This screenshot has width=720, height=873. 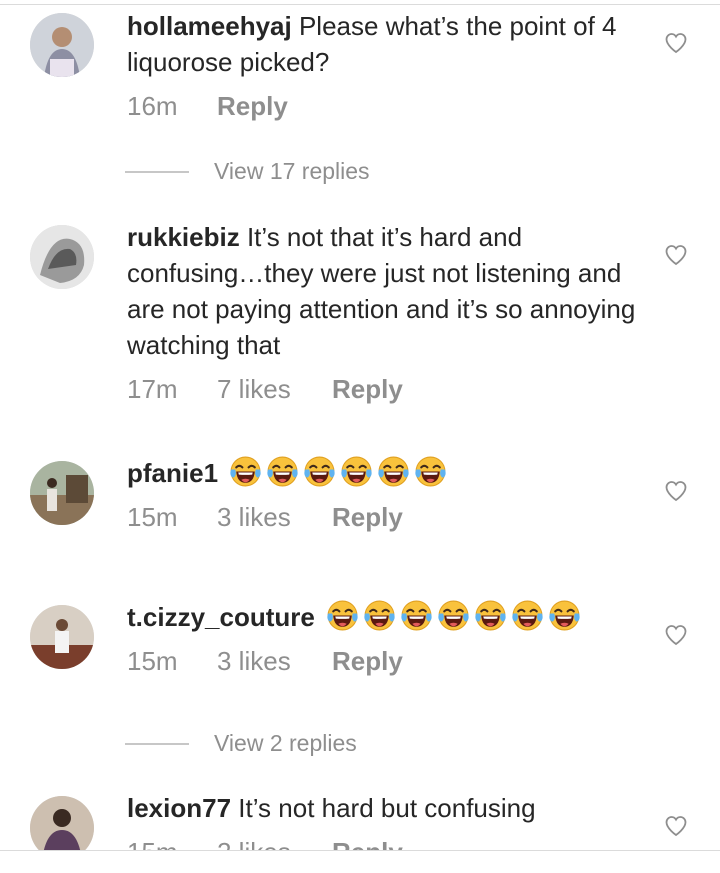 I want to click on comment-username: hollameehyaj, so click(x=209, y=26).